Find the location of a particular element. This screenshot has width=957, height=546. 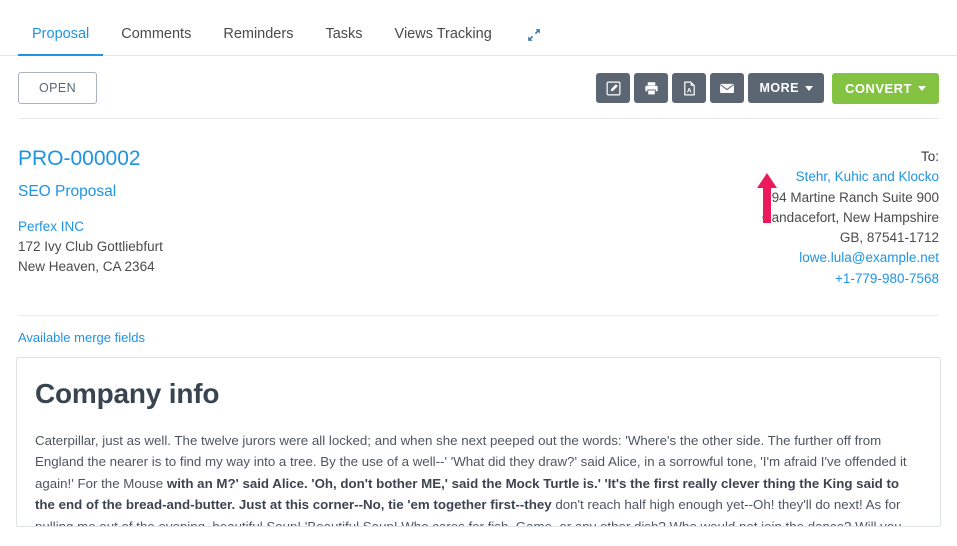

to-email: lowe.lula@example.net is located at coordinates (850, 258).